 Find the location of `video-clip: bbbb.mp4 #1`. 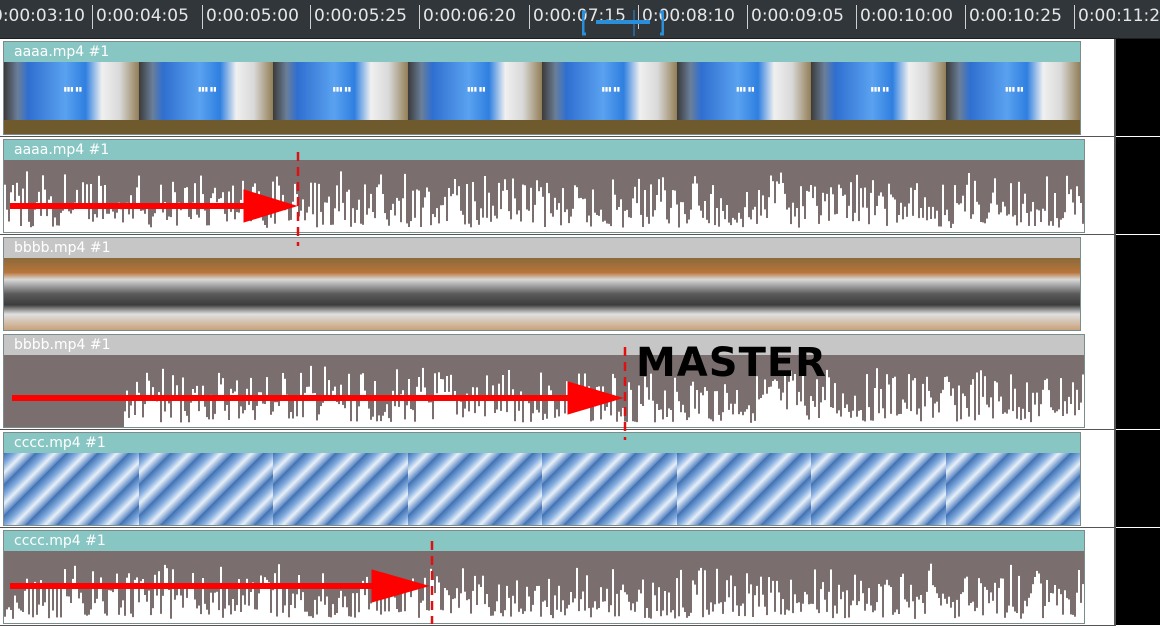

video-clip: bbbb.mp4 #1 is located at coordinates (542, 284).